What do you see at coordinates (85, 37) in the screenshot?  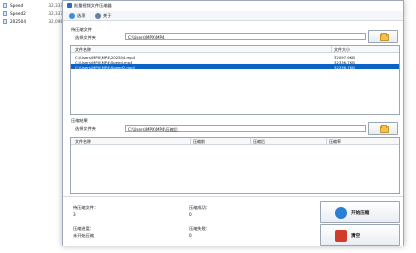 I see `input-select-folder-label: 选择文件夹` at bounding box center [85, 37].